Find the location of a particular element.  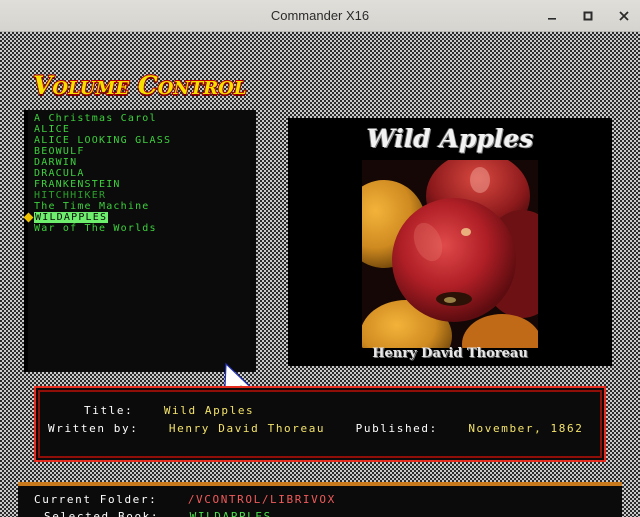

book-list-item: The Time Machine is located at coordinates (142, 206).